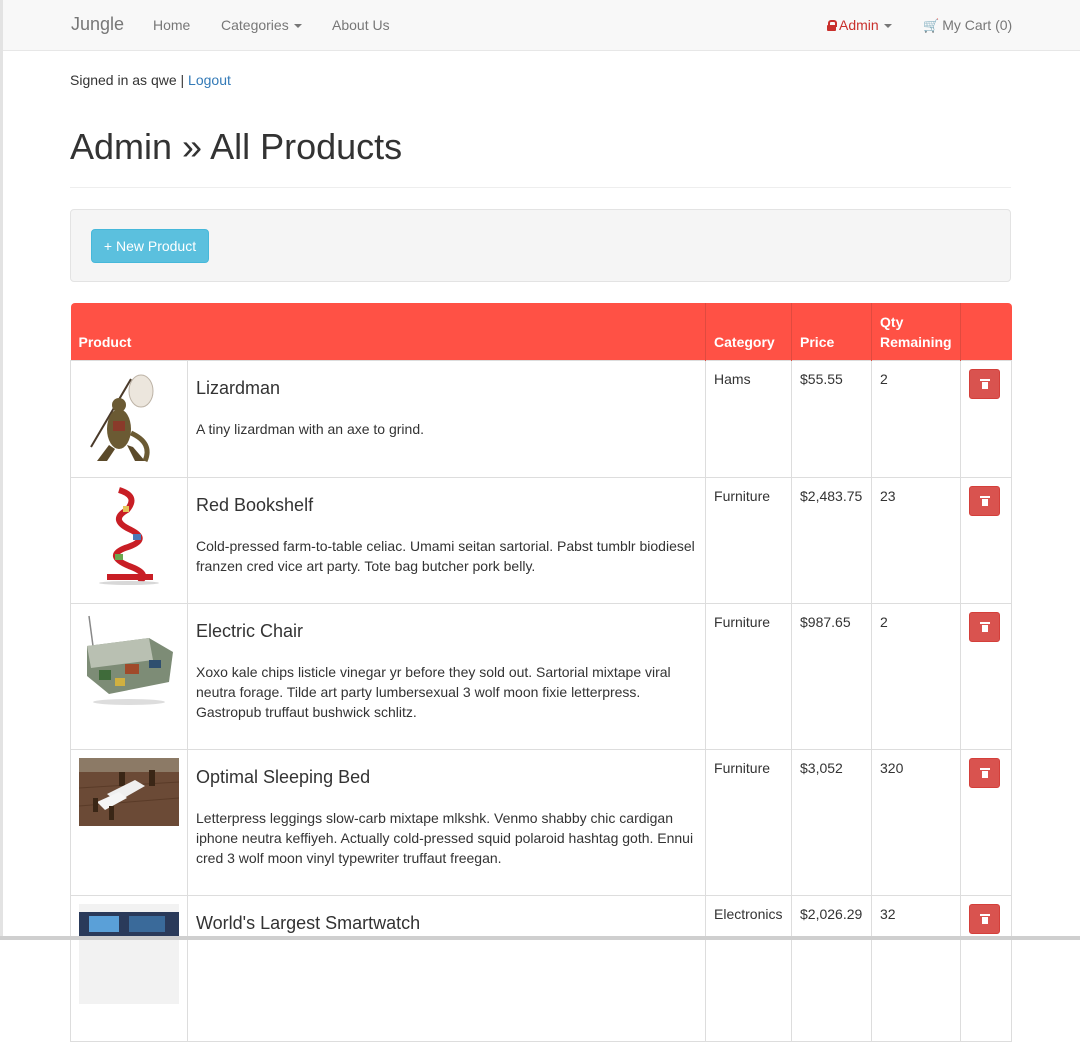 This screenshot has height=1042, width=1080. I want to click on new-product-button: + New Product, so click(150, 246).